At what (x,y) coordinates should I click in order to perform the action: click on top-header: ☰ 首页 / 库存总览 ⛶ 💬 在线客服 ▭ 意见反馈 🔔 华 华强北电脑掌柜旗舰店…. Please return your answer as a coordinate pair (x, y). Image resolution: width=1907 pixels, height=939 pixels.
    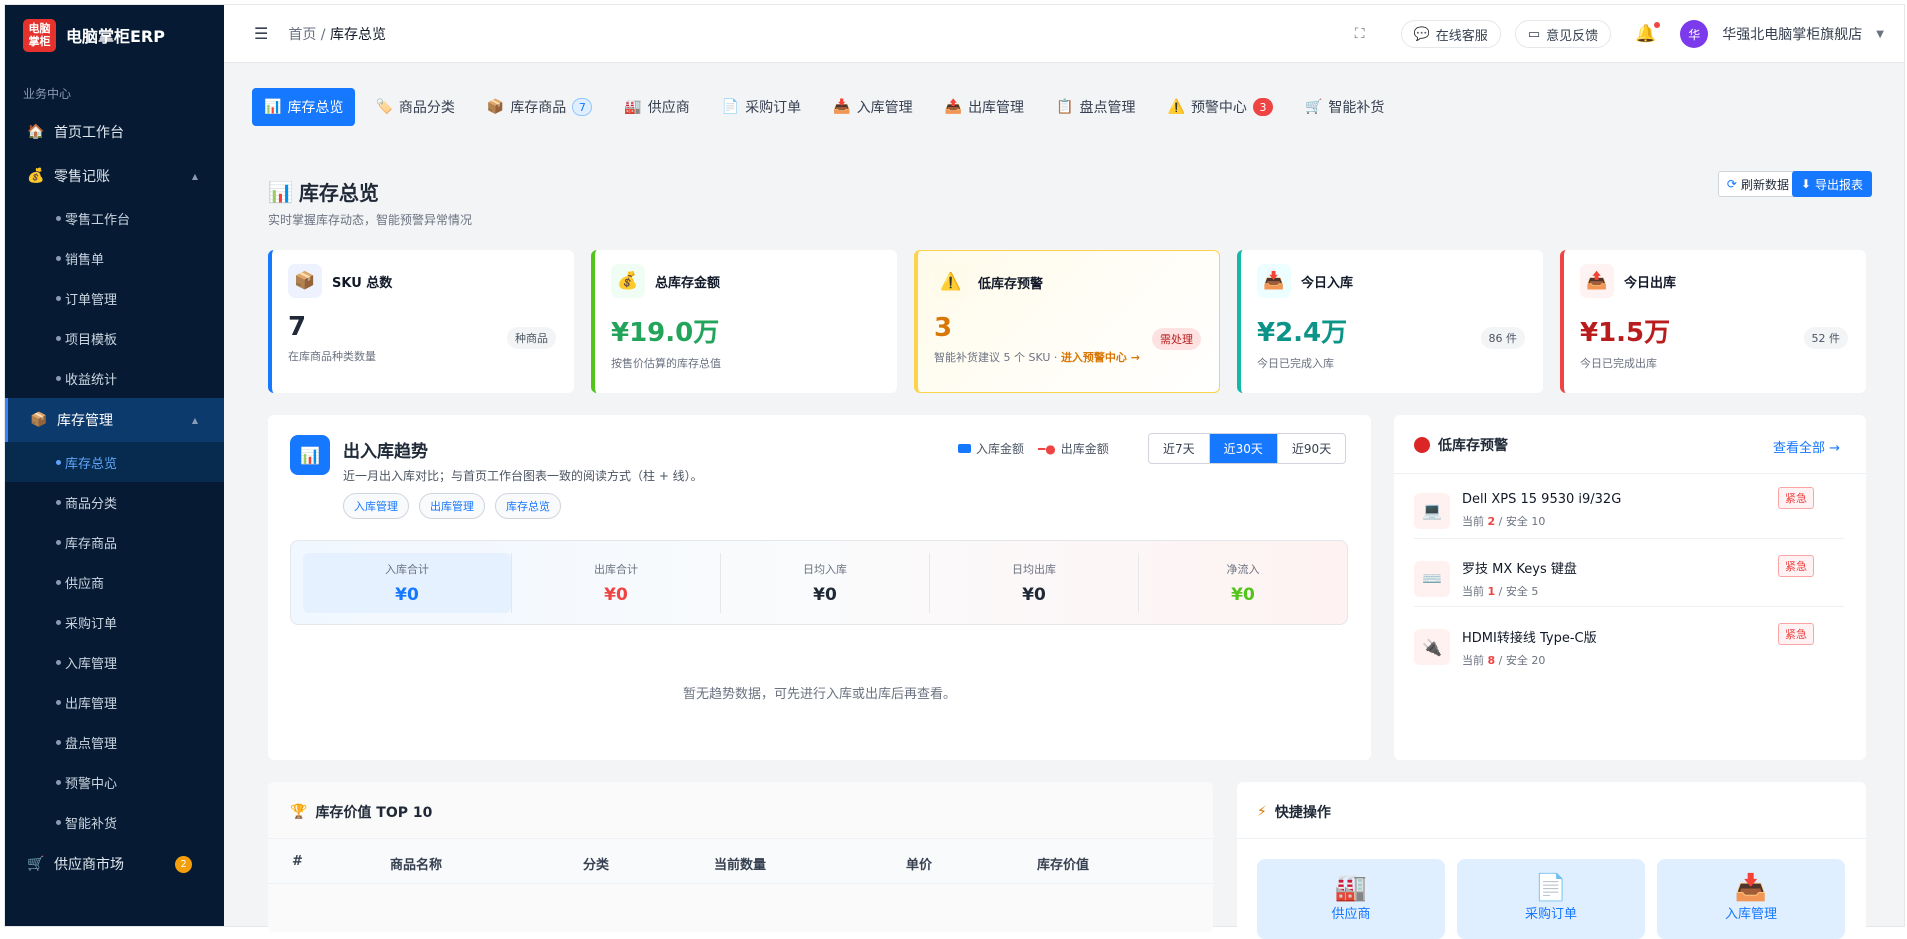
    Looking at the image, I should click on (1064, 34).